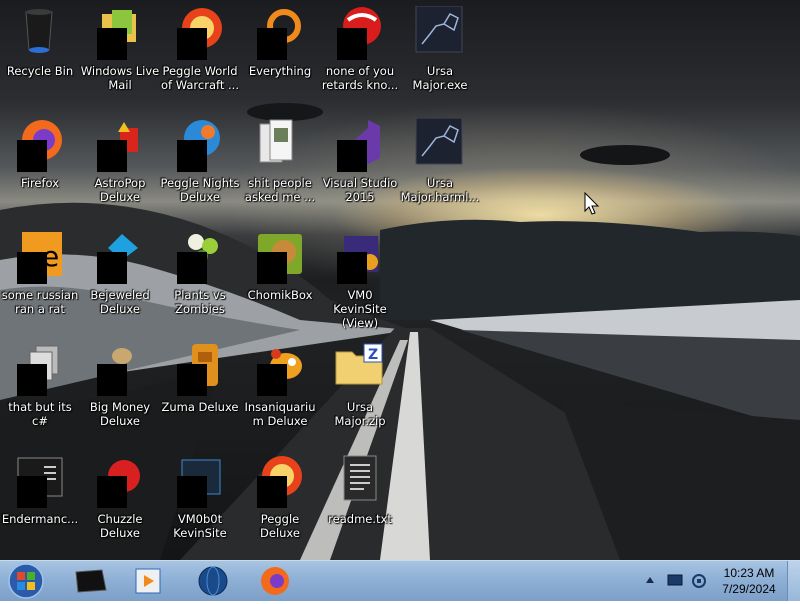 This screenshot has height=604, width=800. What do you see at coordinates (200, 302) in the screenshot?
I see `desktop-icon-label: Plants vs Zombies` at bounding box center [200, 302].